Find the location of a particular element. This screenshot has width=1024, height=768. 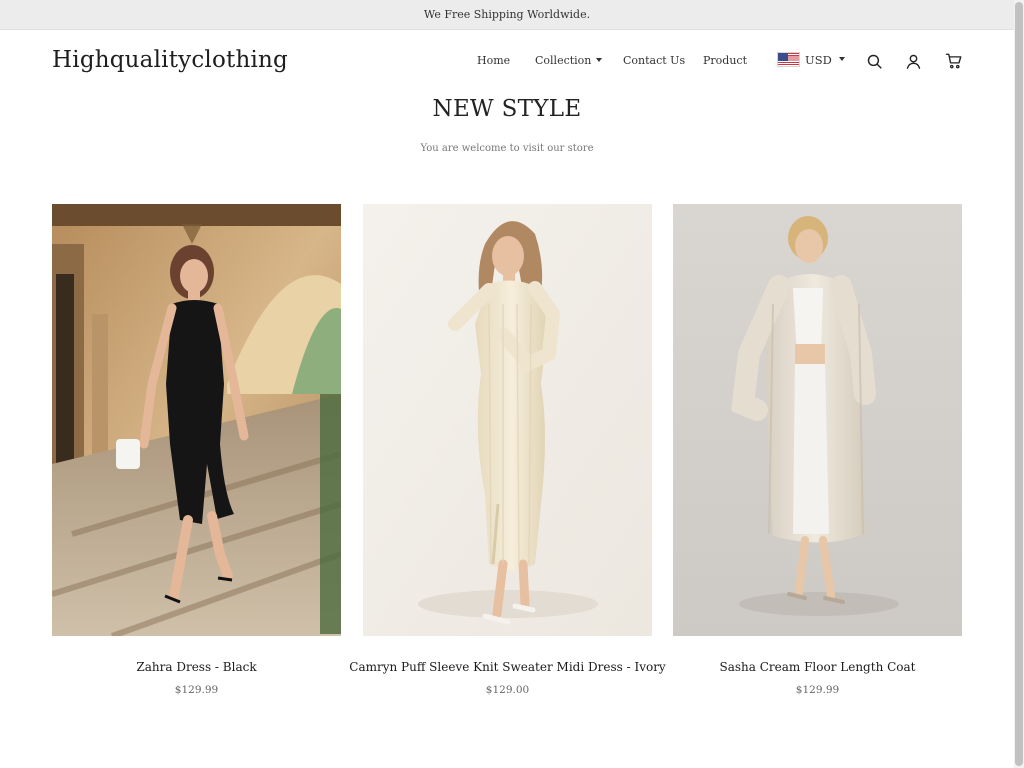

product-price: $129.00 is located at coordinates (507, 690).